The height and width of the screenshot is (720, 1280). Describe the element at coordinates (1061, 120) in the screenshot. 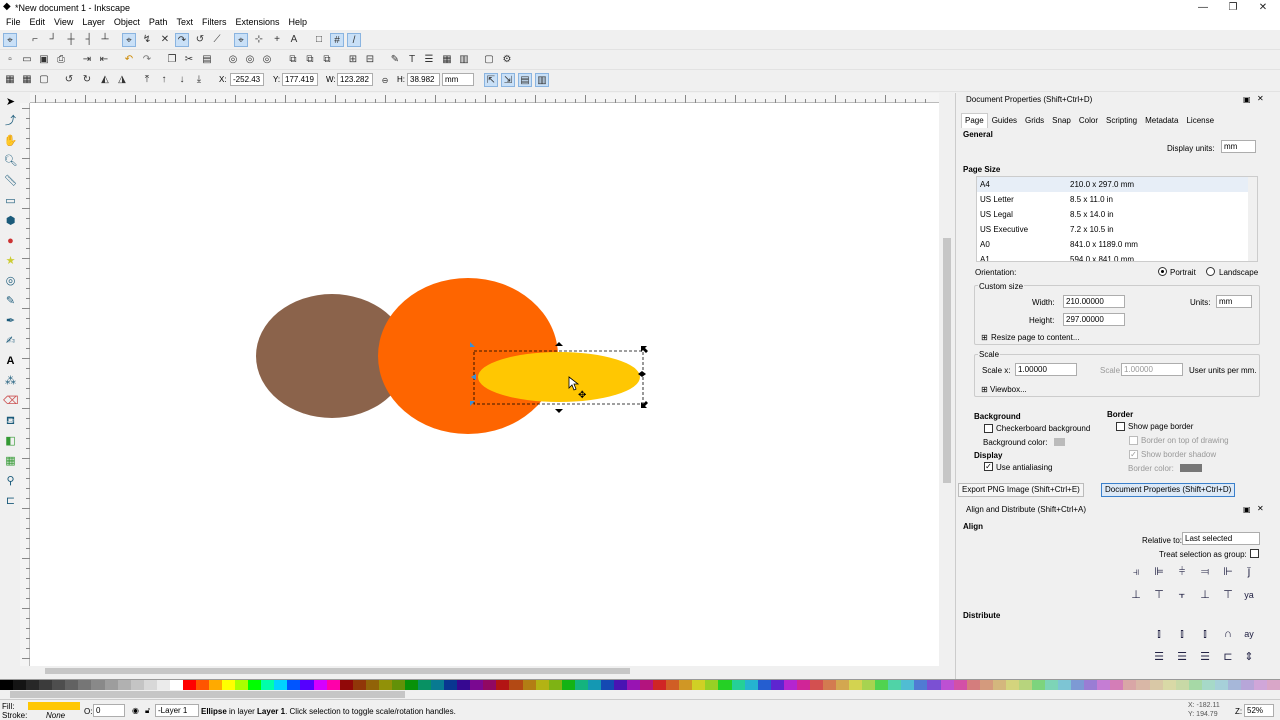

I see `tab-snap: Snap` at that location.